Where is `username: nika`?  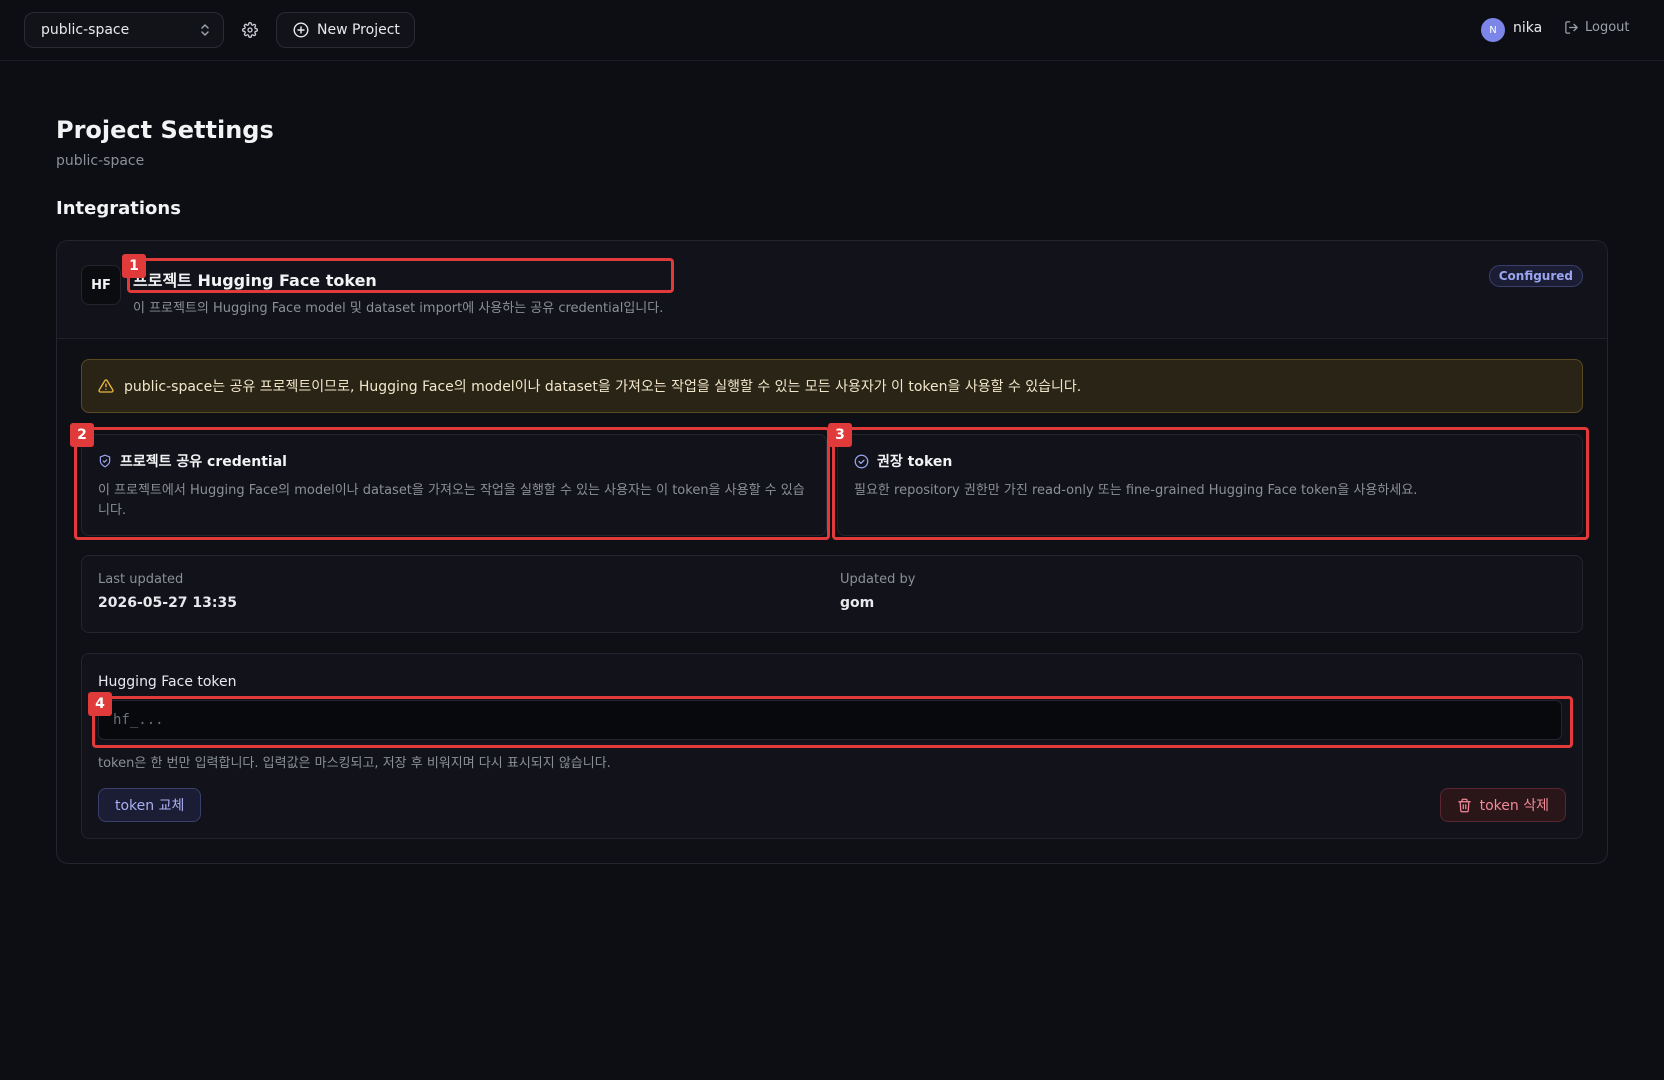
username: nika is located at coordinates (1528, 28).